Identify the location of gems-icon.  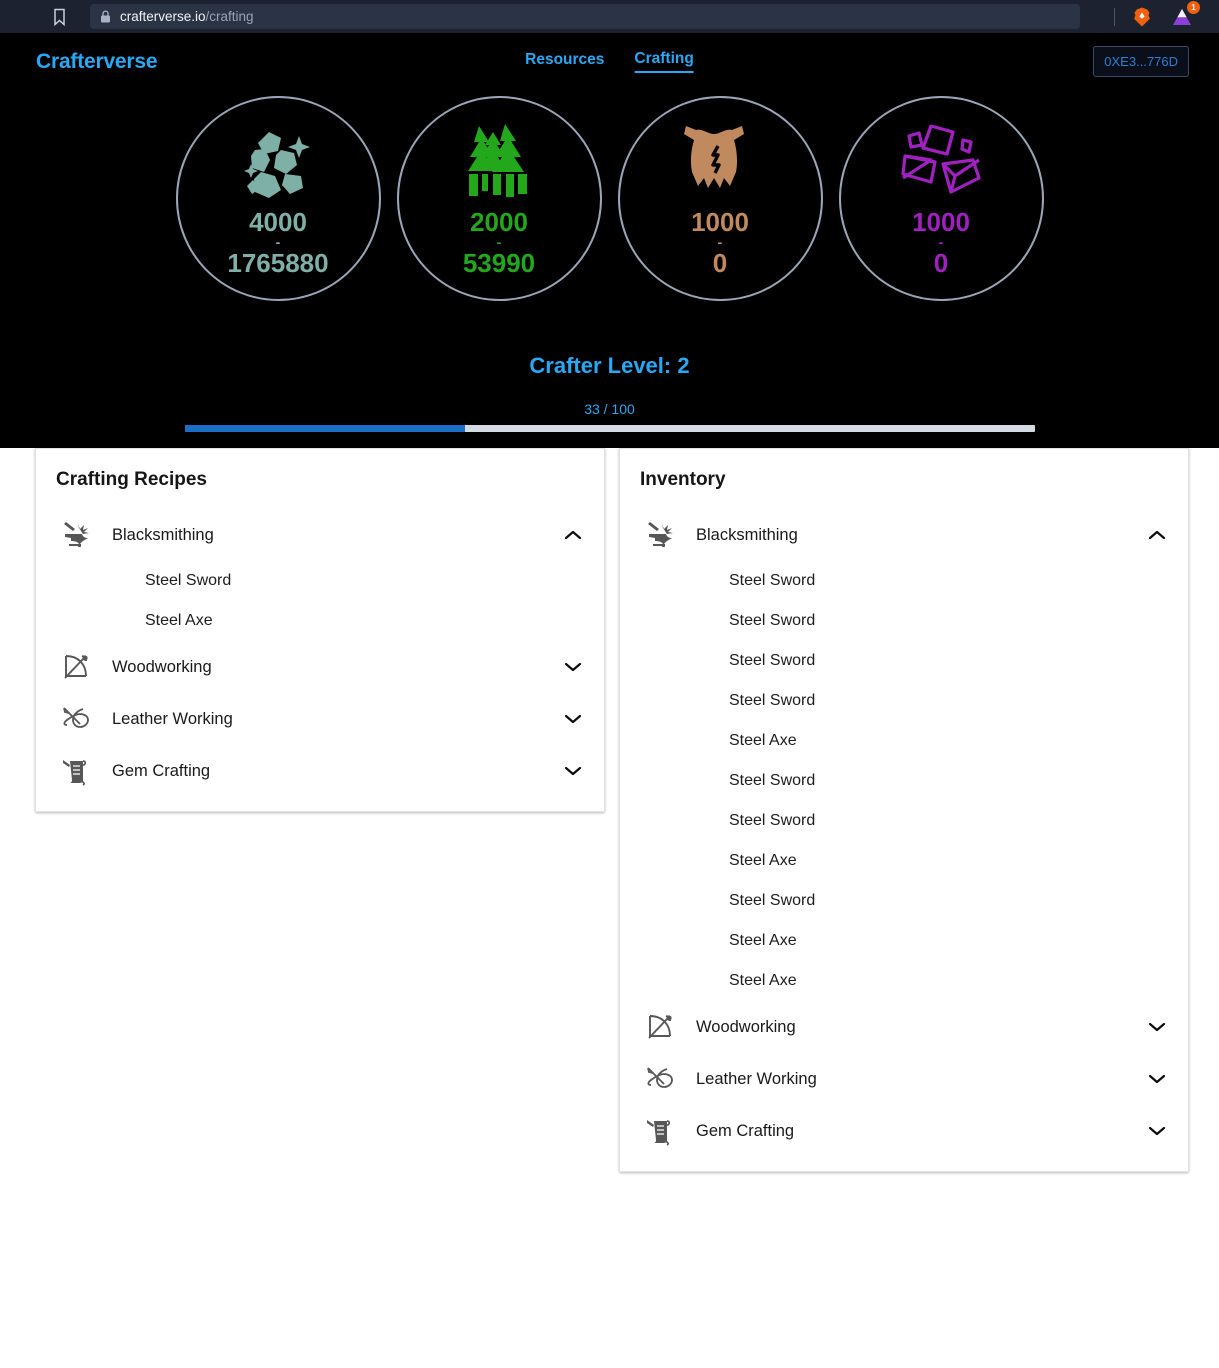
(941, 163).